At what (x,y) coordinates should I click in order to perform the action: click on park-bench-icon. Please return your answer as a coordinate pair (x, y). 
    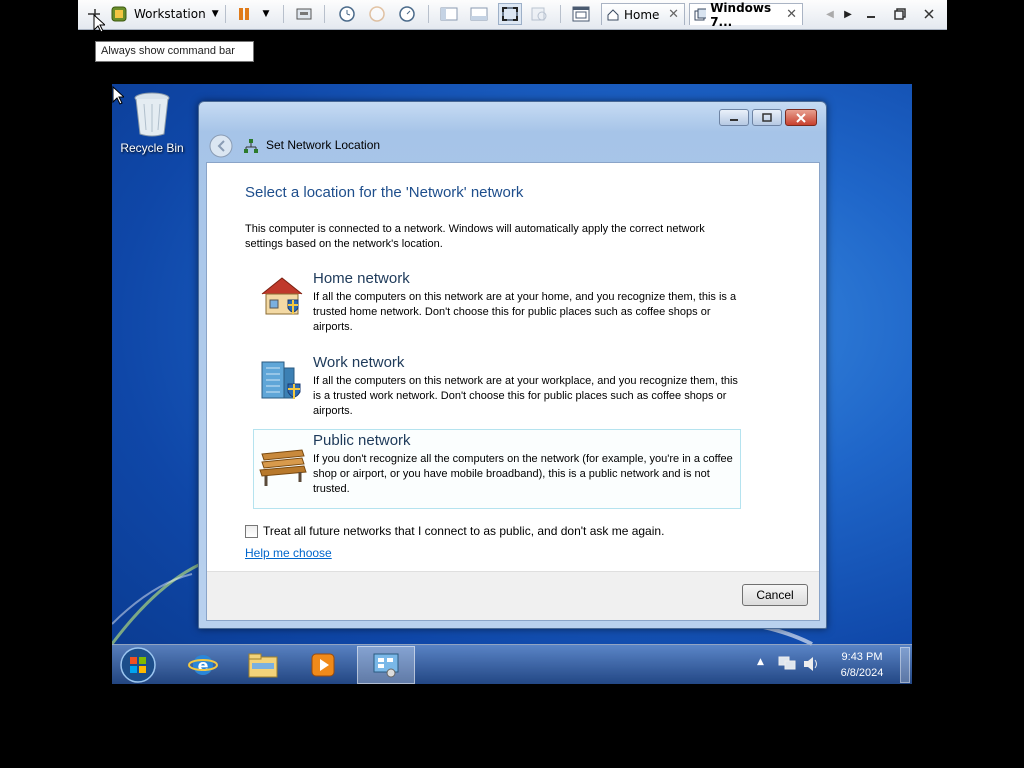
    Looking at the image, I should click on (283, 467).